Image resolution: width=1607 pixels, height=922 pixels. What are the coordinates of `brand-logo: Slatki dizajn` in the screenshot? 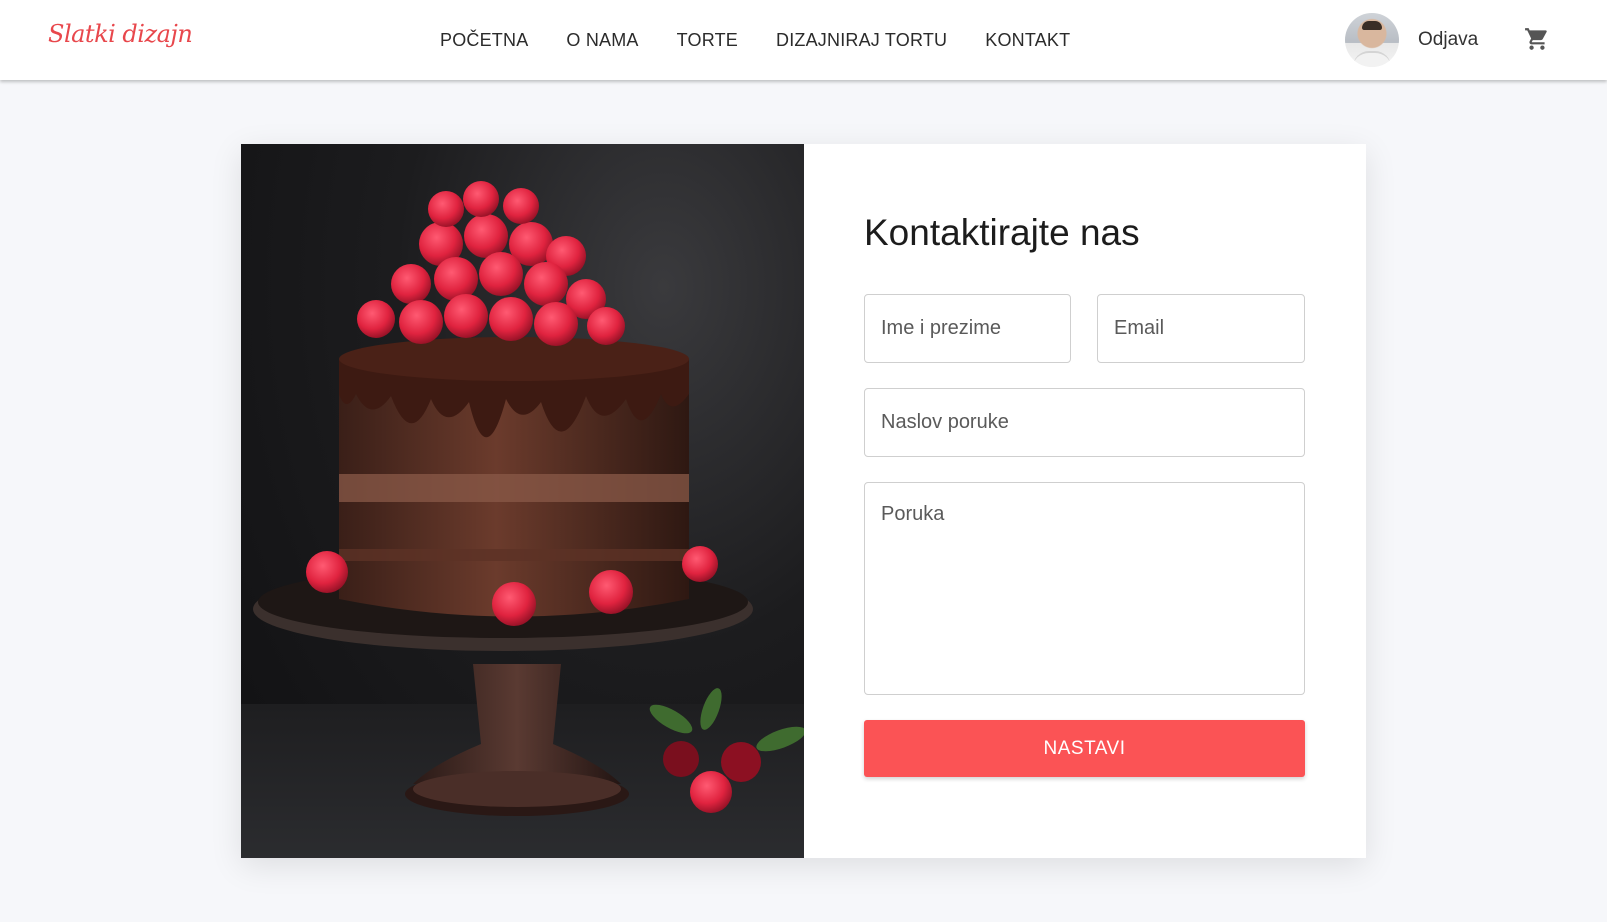 It's located at (120, 34).